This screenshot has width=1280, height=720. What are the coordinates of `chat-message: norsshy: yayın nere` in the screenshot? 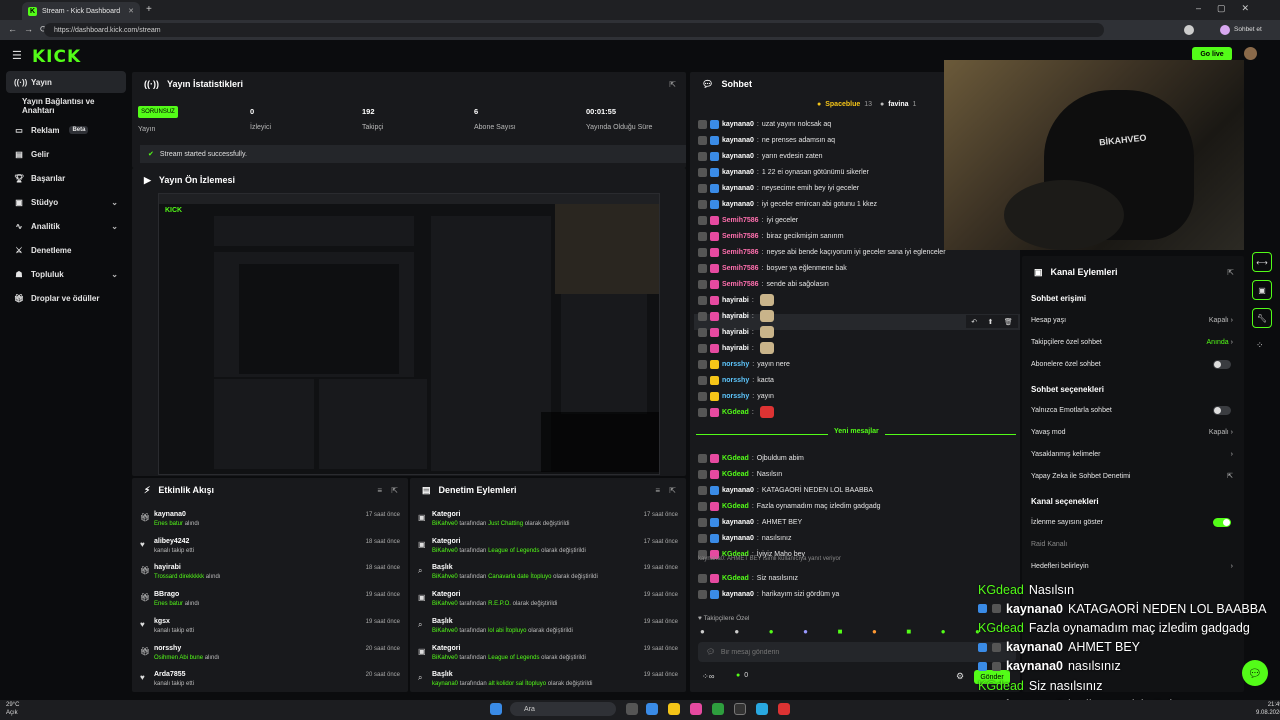 It's located at (744, 364).